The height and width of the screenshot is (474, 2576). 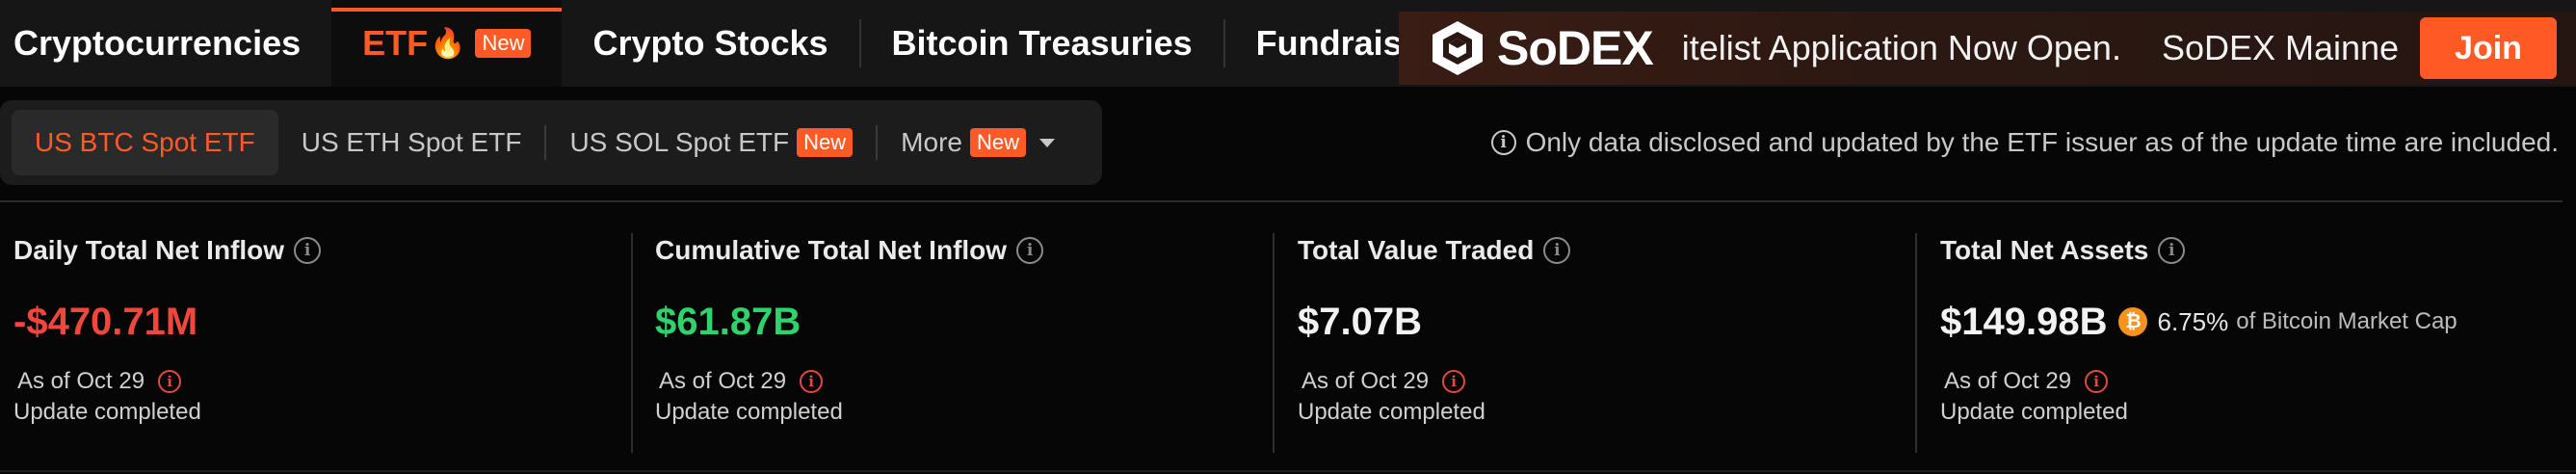 I want to click on stat-label-text: Total Value Traded, so click(x=1416, y=250).